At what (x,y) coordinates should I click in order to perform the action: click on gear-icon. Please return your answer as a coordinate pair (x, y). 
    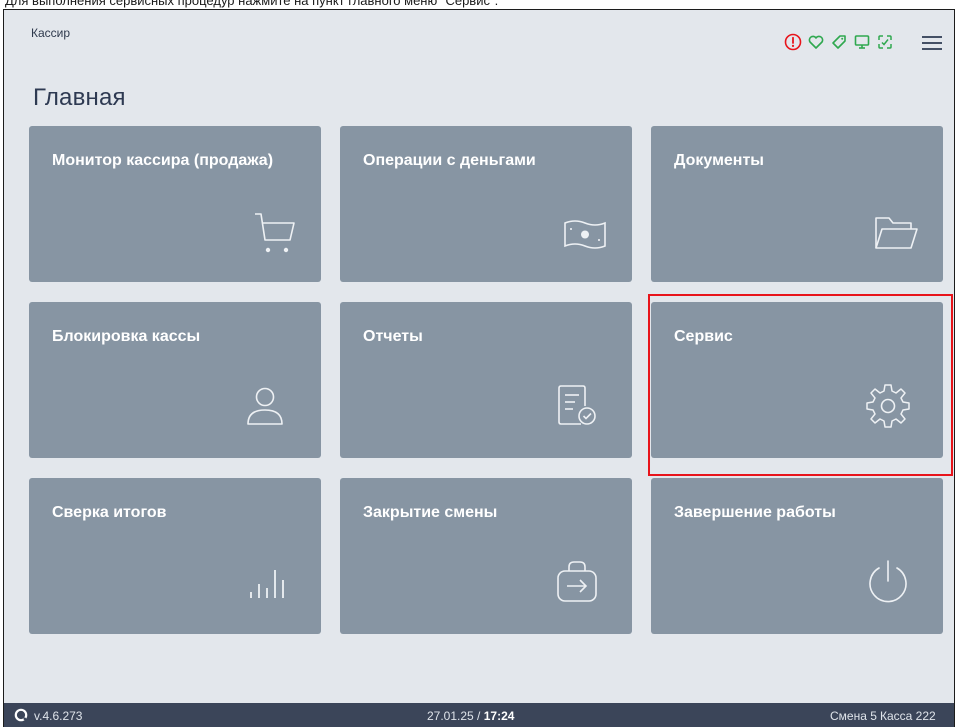
    Looking at the image, I should click on (888, 406).